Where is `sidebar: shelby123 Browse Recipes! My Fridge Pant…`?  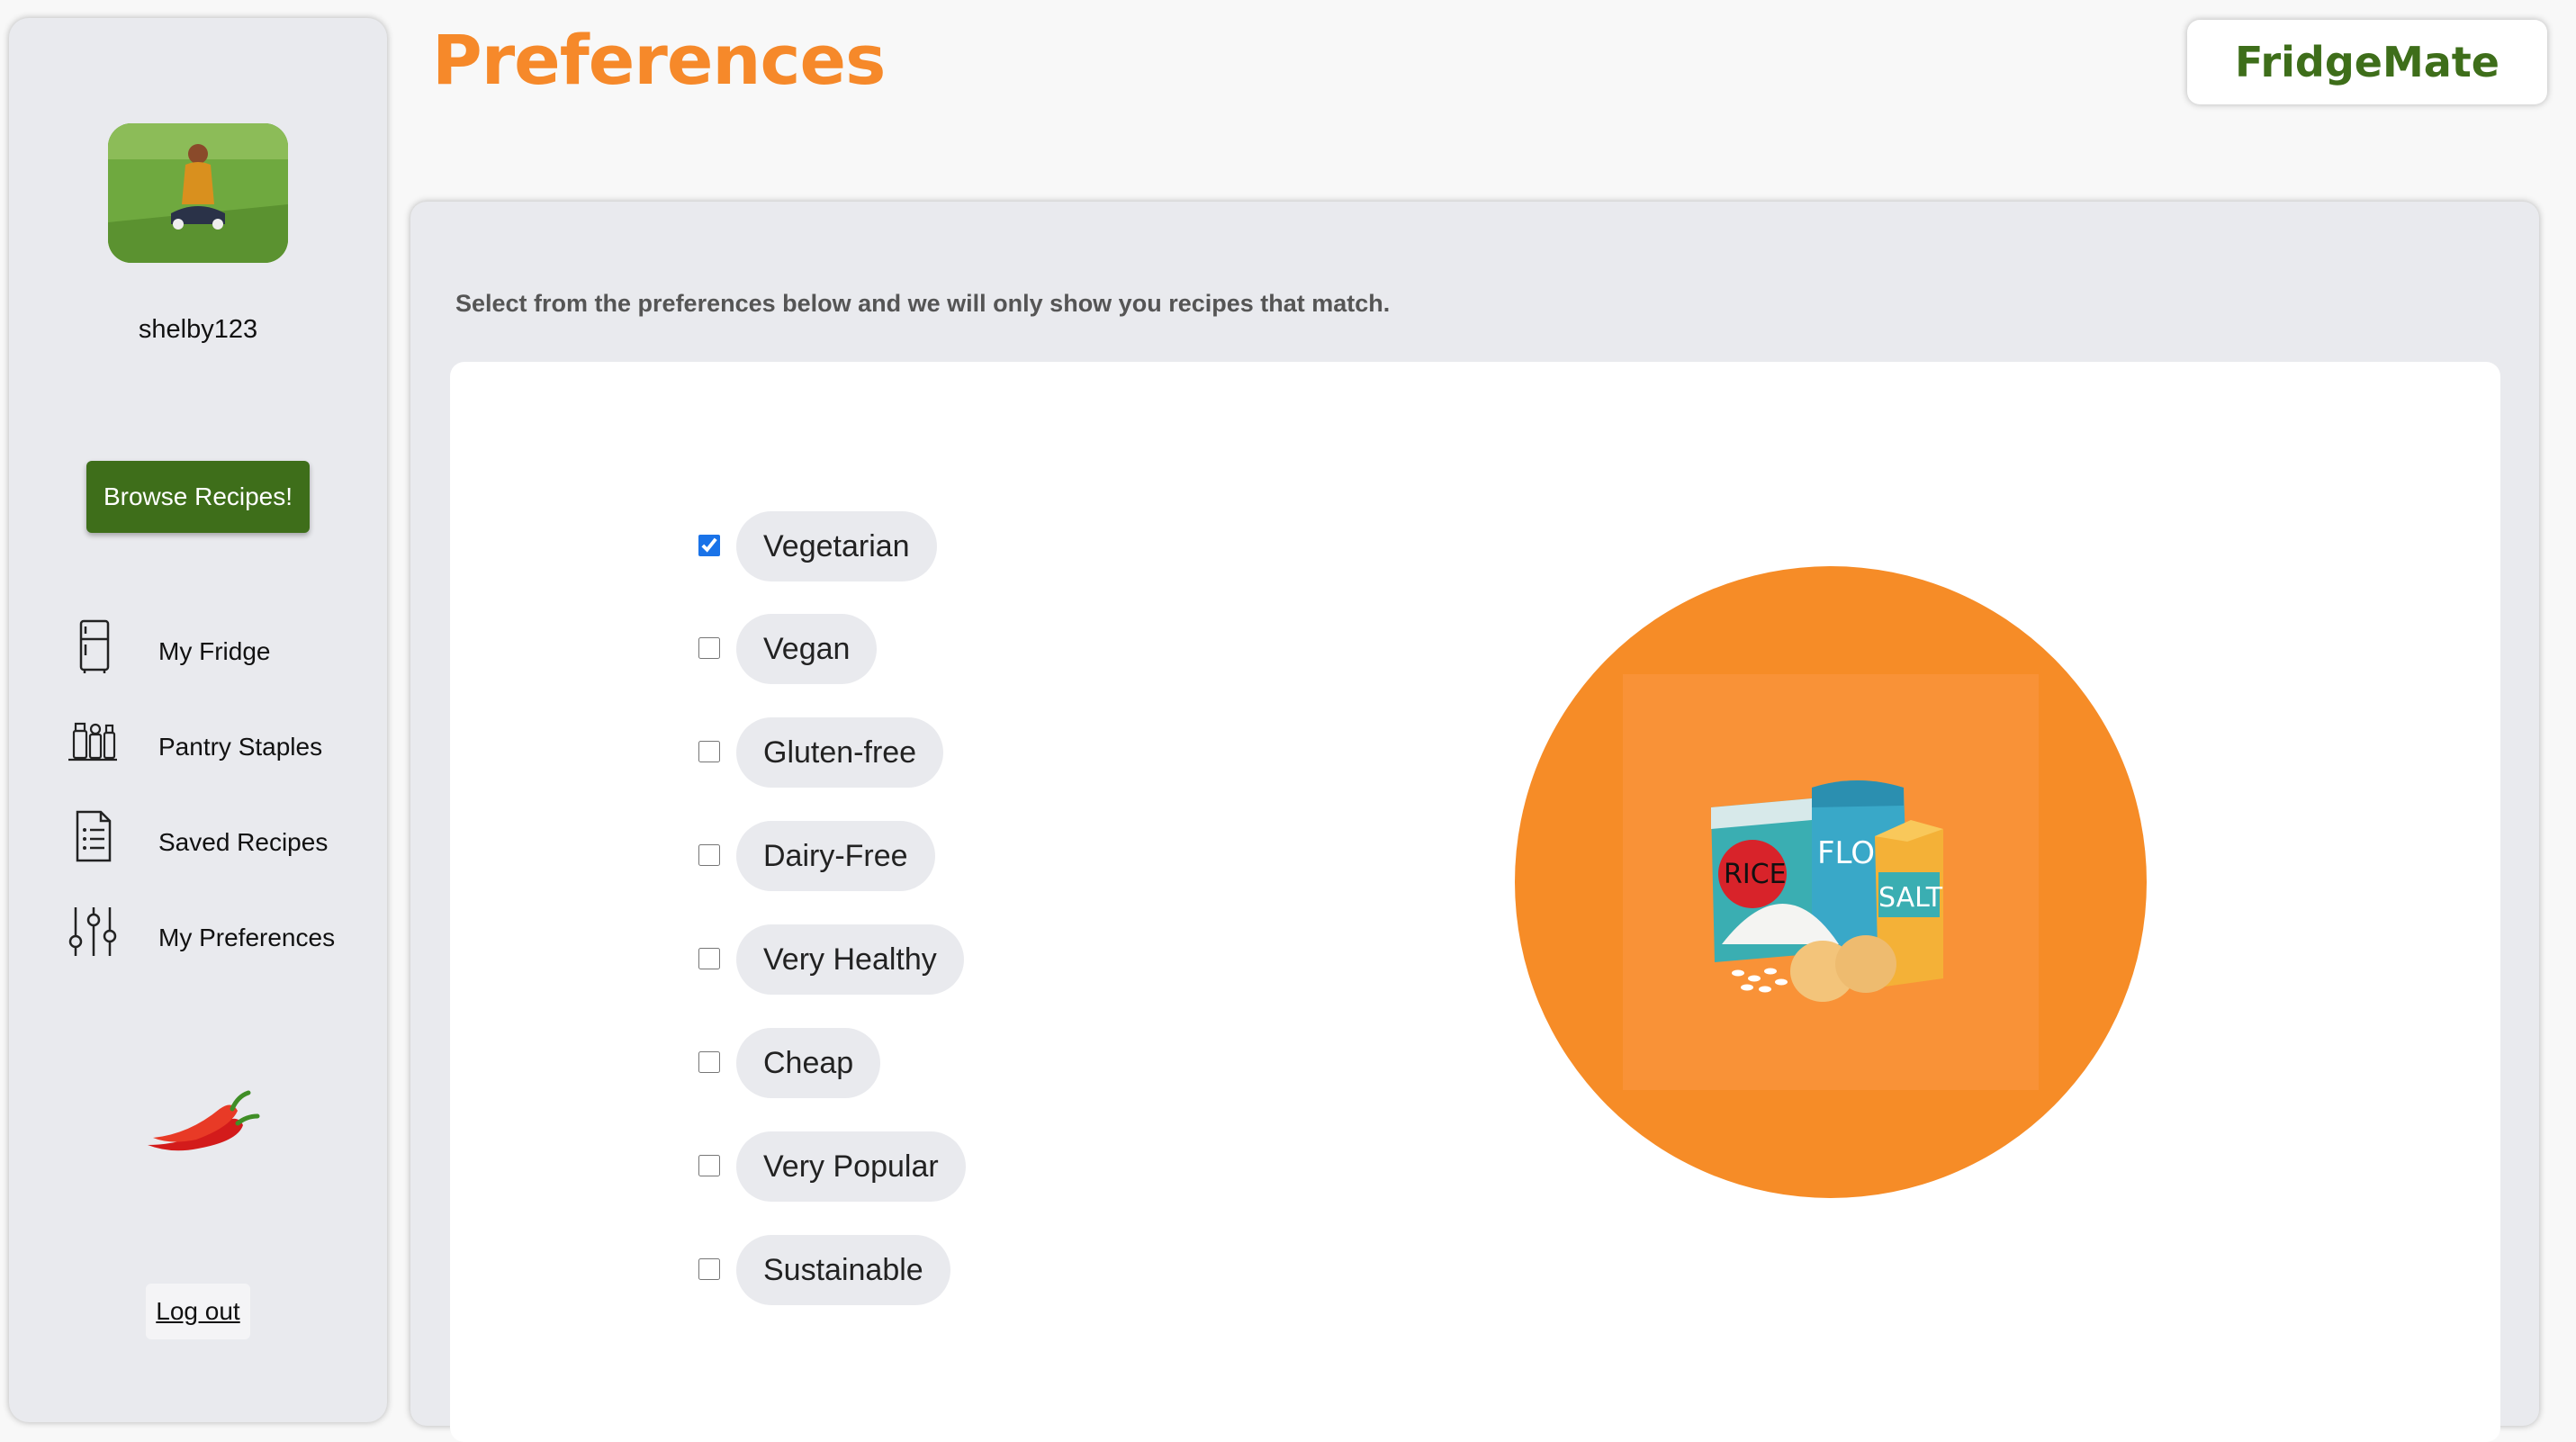
sidebar: shelby123 Browse Recipes! My Fridge Pant… is located at coordinates (198, 720).